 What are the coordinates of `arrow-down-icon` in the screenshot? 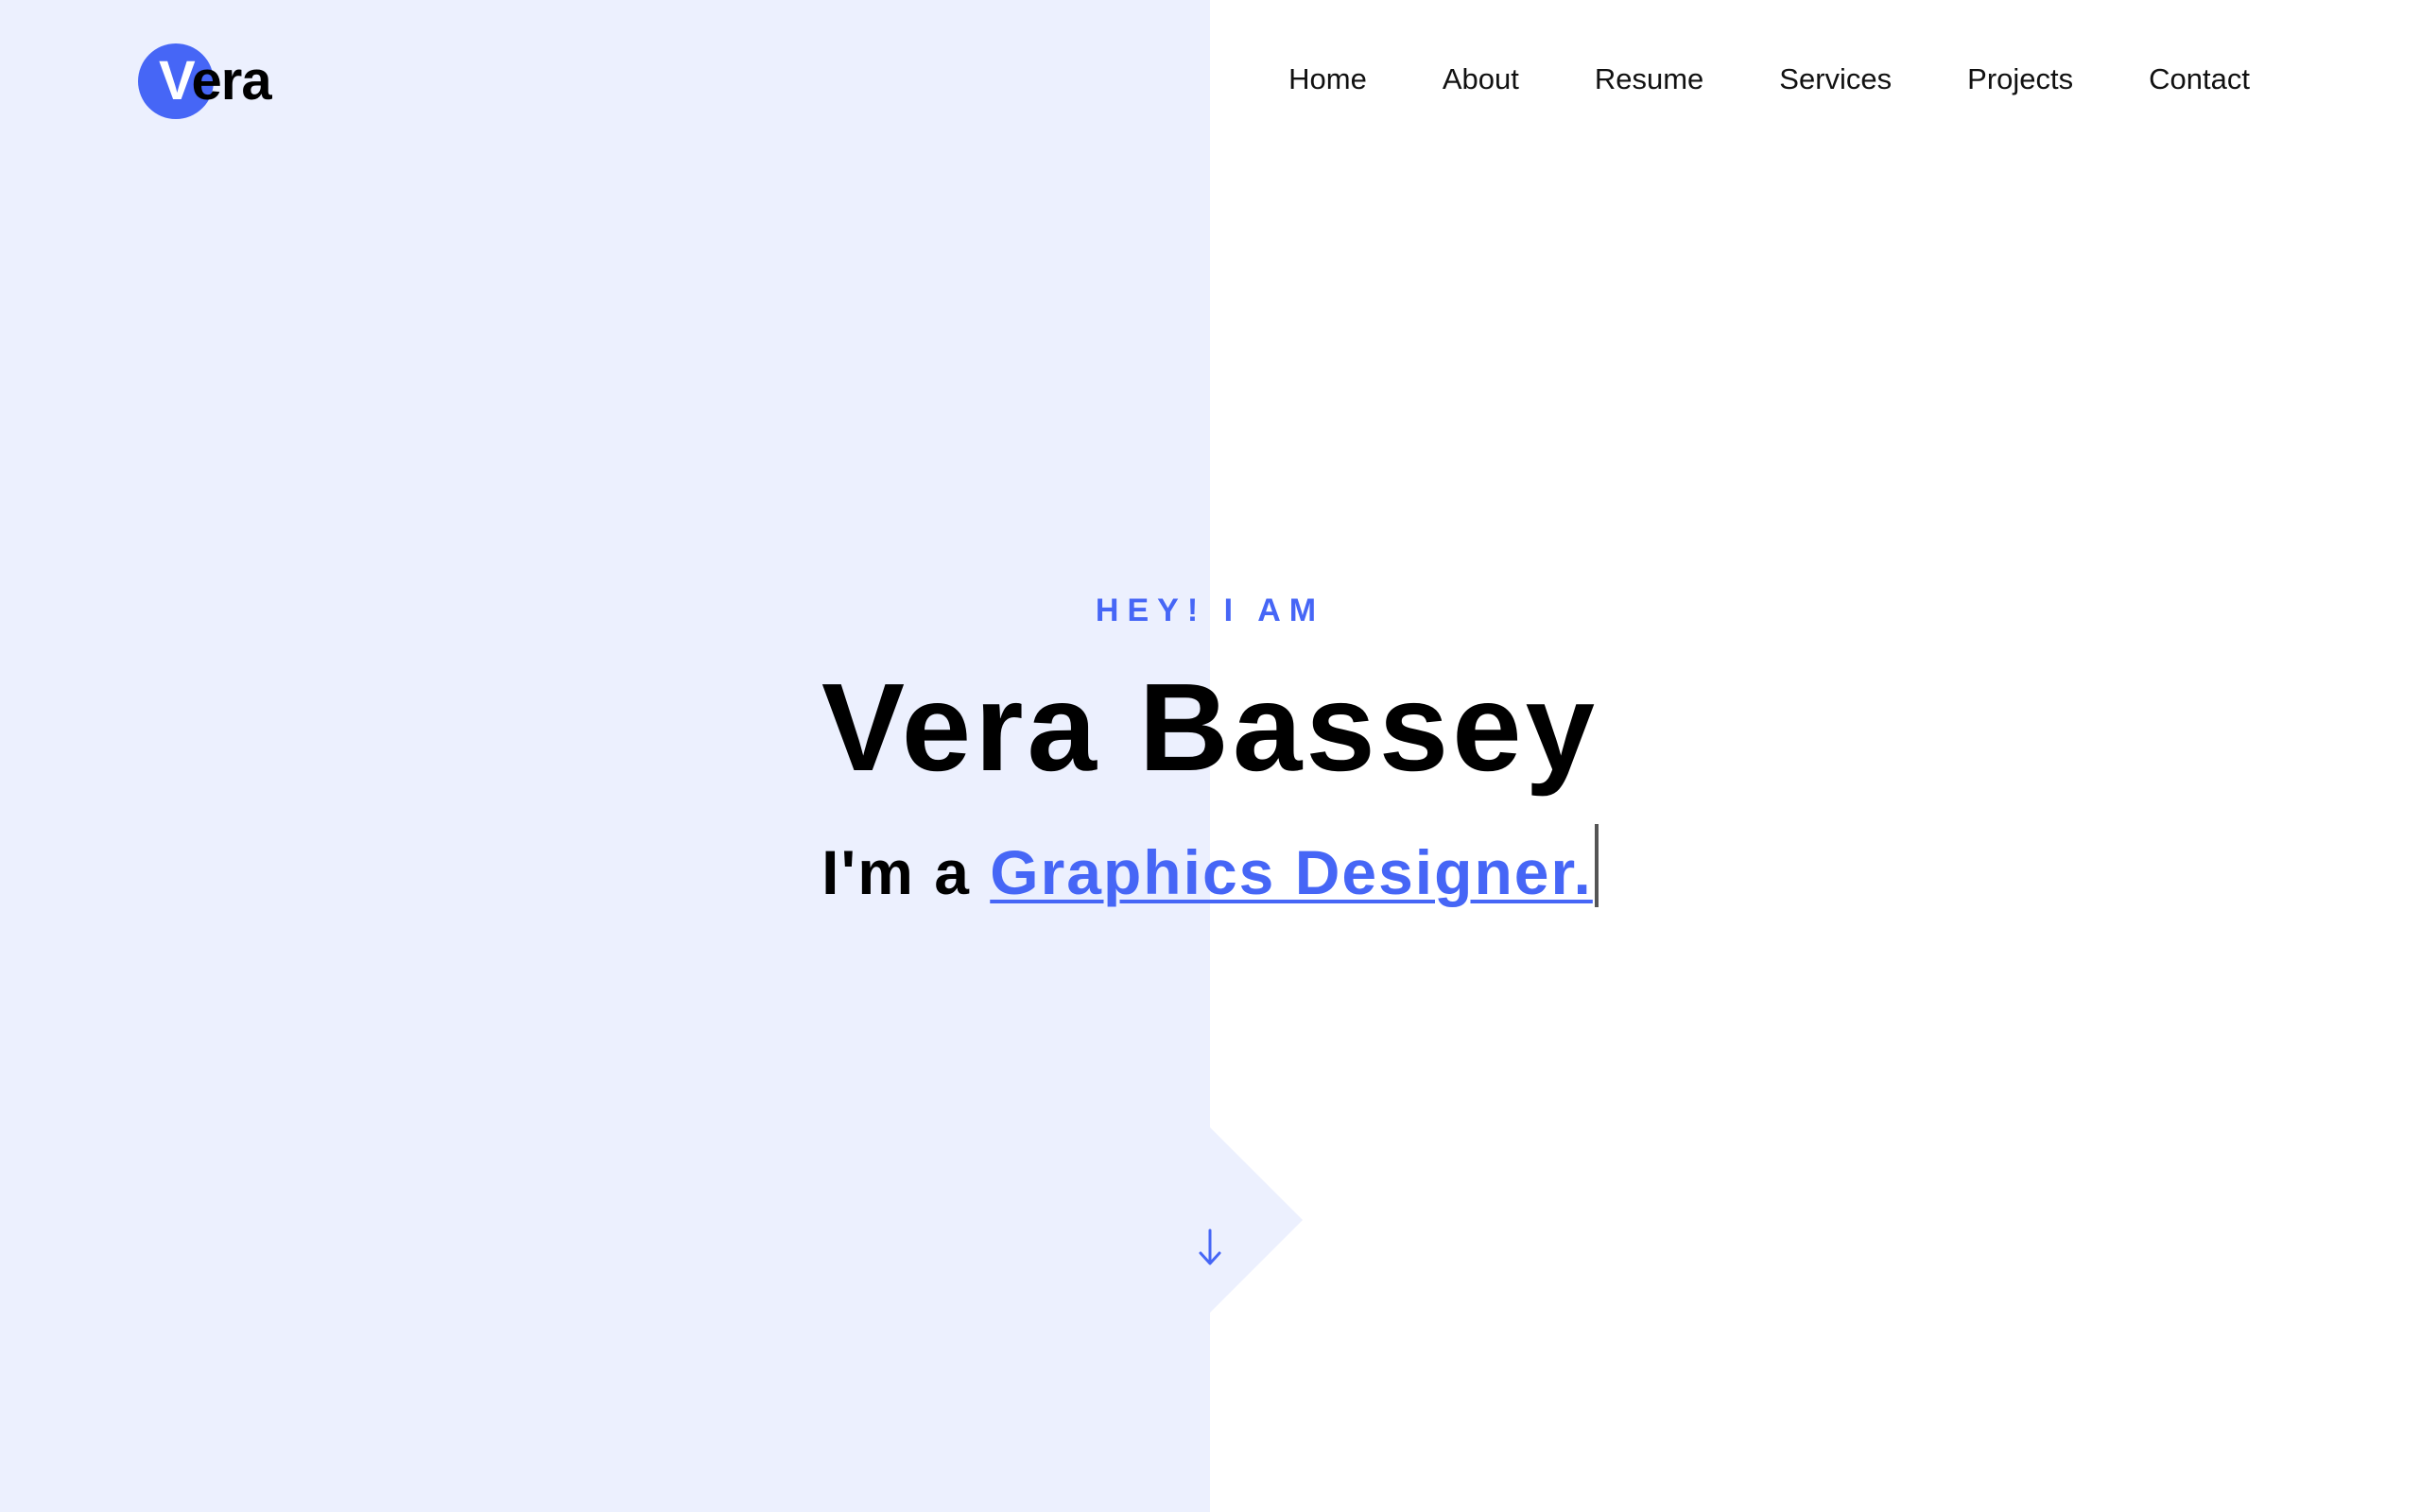 It's located at (1210, 1246).